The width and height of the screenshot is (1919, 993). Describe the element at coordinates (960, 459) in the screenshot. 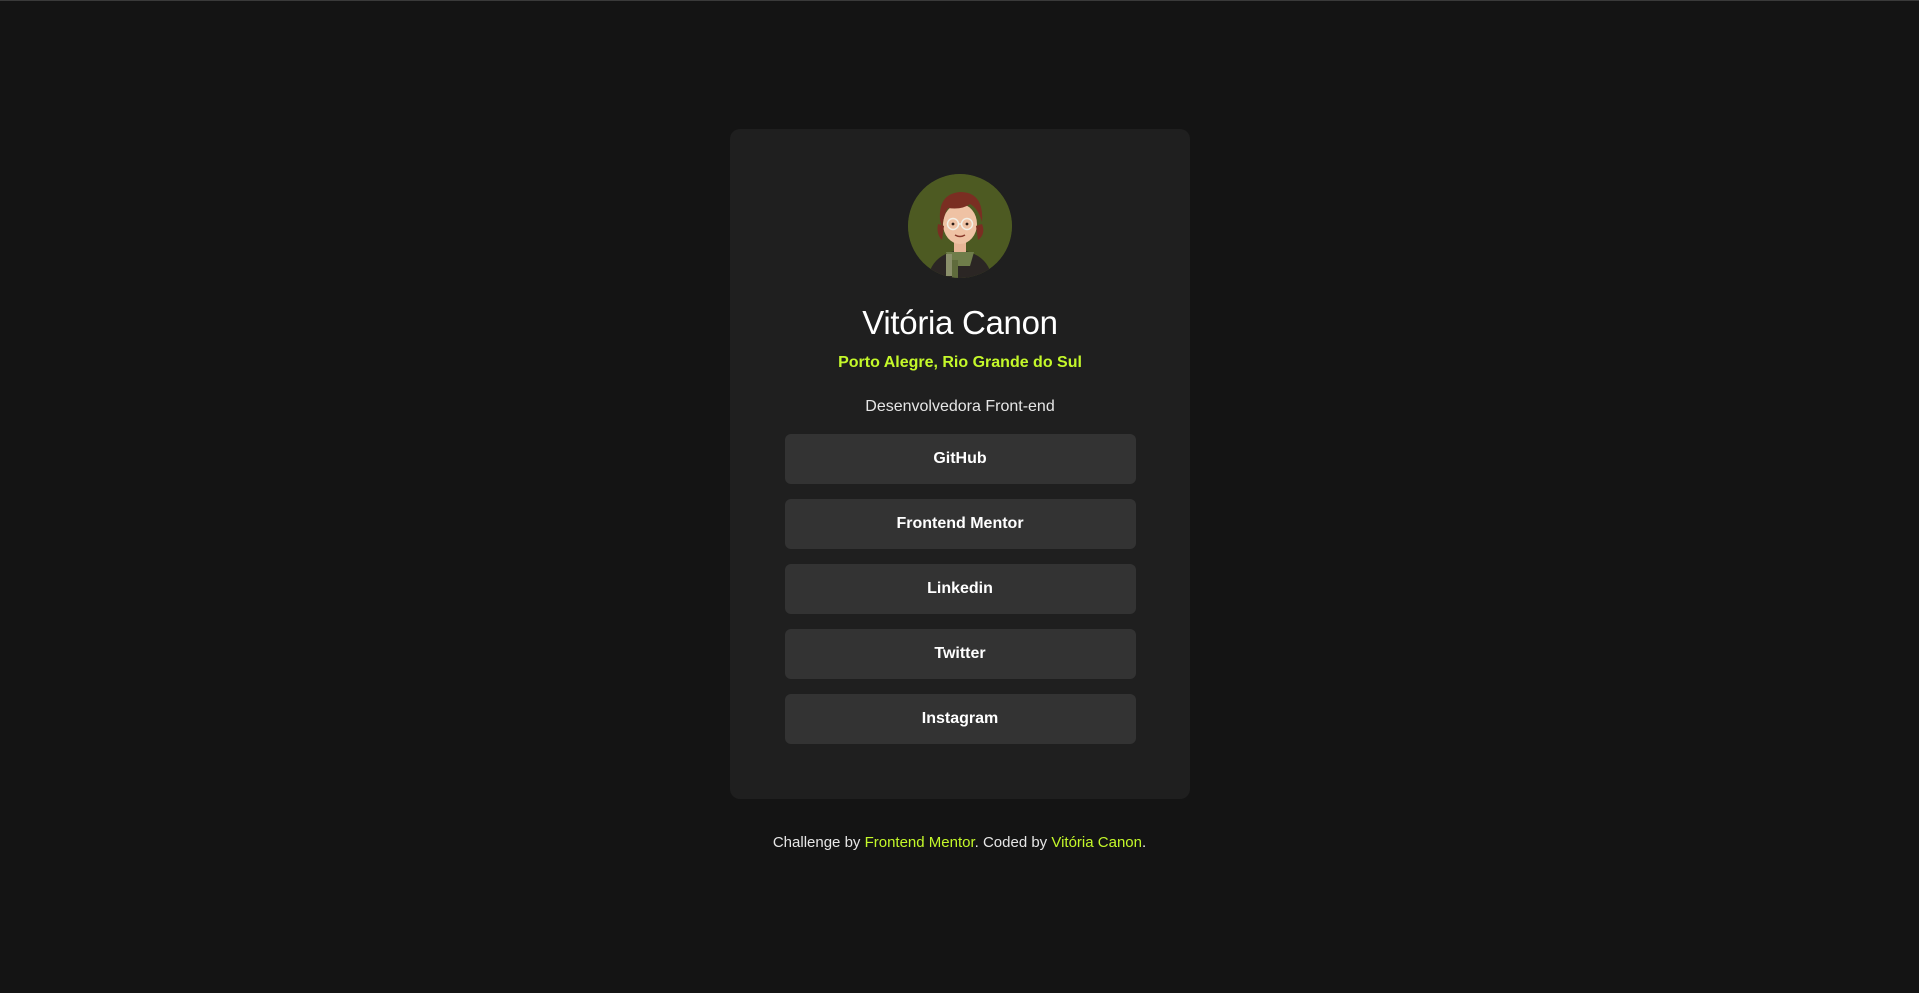

I see `github-link-button: GitHub` at that location.